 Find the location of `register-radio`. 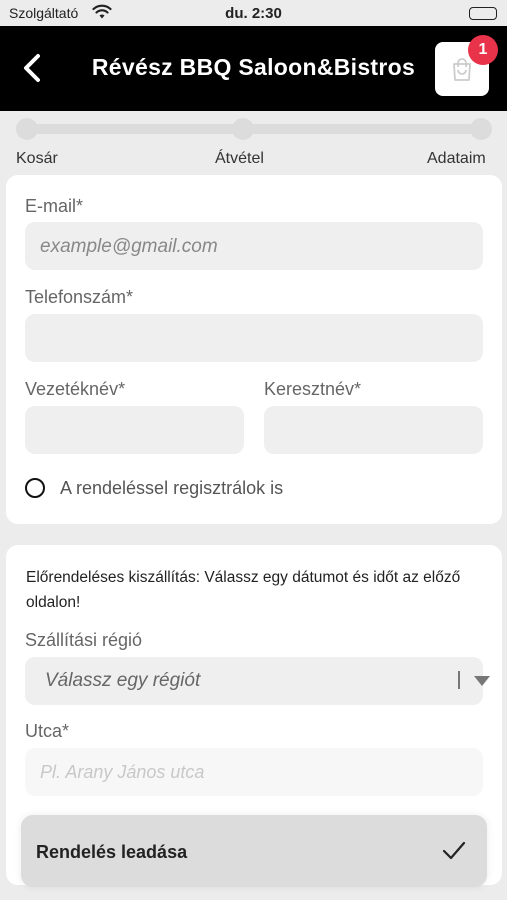

register-radio is located at coordinates (35, 488).